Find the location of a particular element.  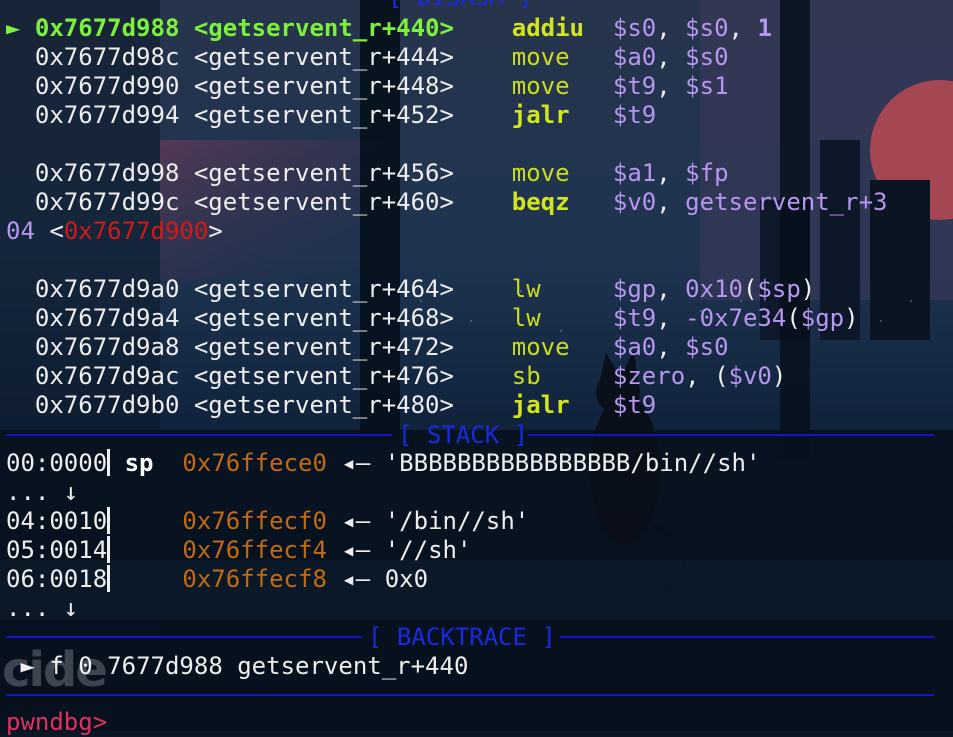

stack-row: 04:0010 0x76ffecf0 ◂— '/bin//sh' is located at coordinates (267, 521).